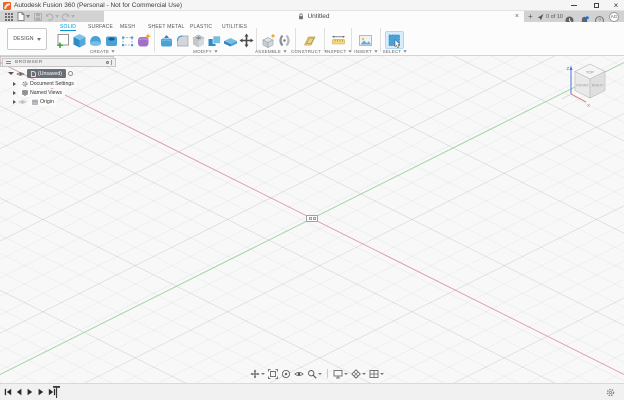 This screenshot has width=624, height=400. I want to click on press-pull-button, so click(166, 40).